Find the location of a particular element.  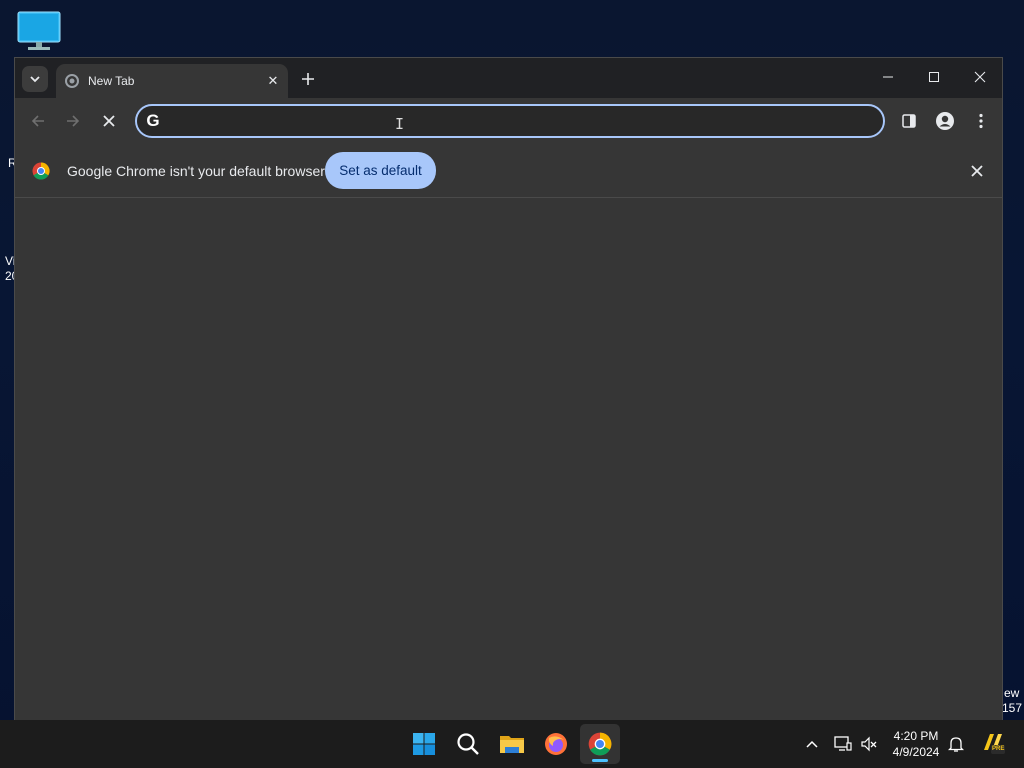

start-button is located at coordinates (424, 744).